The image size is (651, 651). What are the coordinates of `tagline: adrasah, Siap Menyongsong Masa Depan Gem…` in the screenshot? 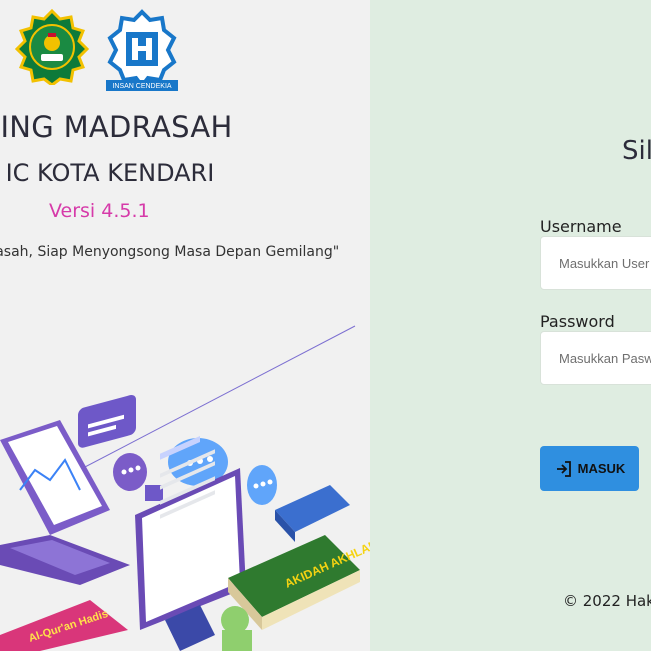 It's located at (170, 252).